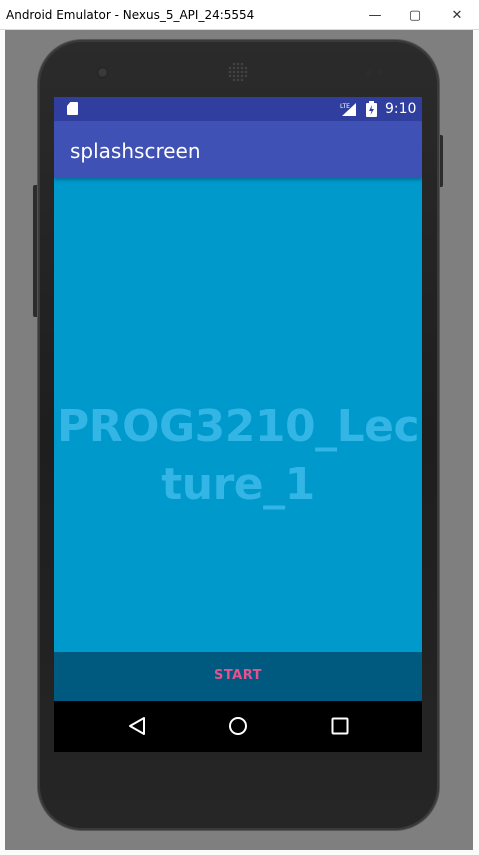  I want to click on window-title: Android Emulator - Nexus_5_API_24:5554, so click(130, 15).